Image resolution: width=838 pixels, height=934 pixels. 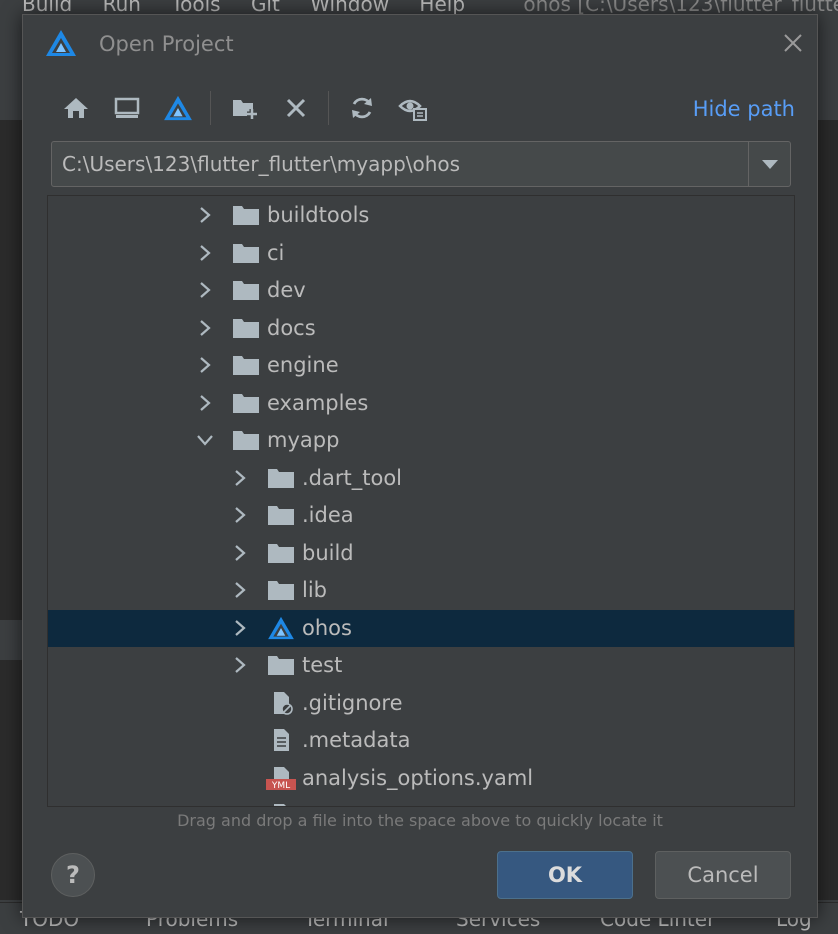 I want to click on tree-row: buildtools, so click(x=421, y=215).